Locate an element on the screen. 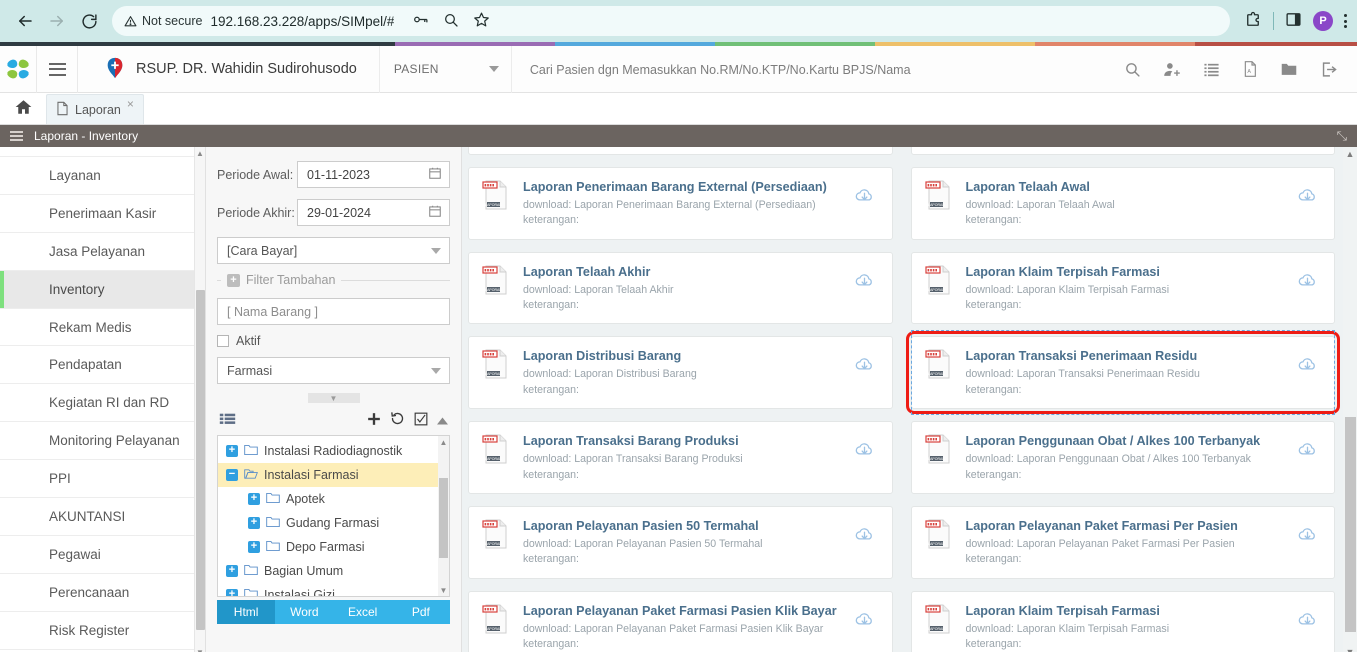  sidebar-item-monitoring-pelayanan: Monitoring Pelayanan is located at coordinates (102, 441).